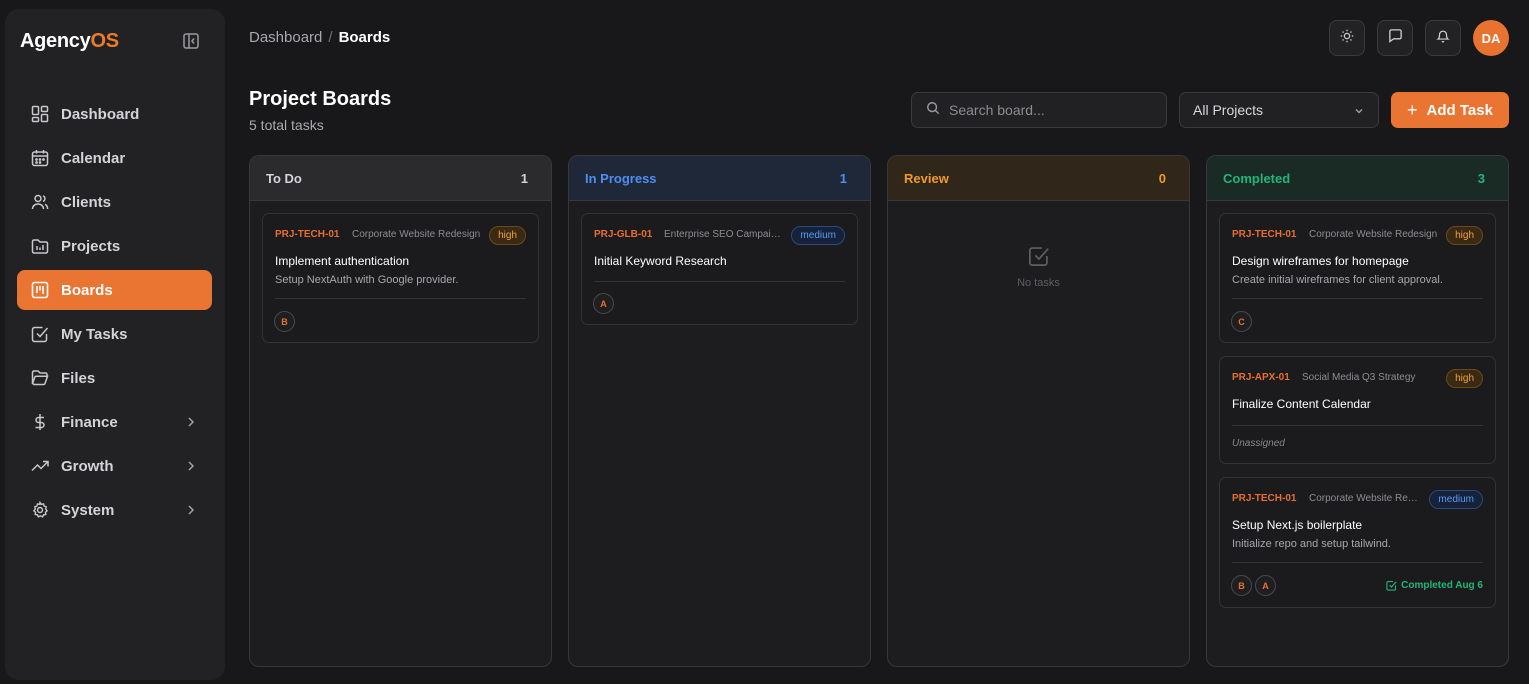 Image resolution: width=1529 pixels, height=684 pixels. What do you see at coordinates (367, 280) in the screenshot?
I see `task-description: Setup NextAuth with Google provider.` at bounding box center [367, 280].